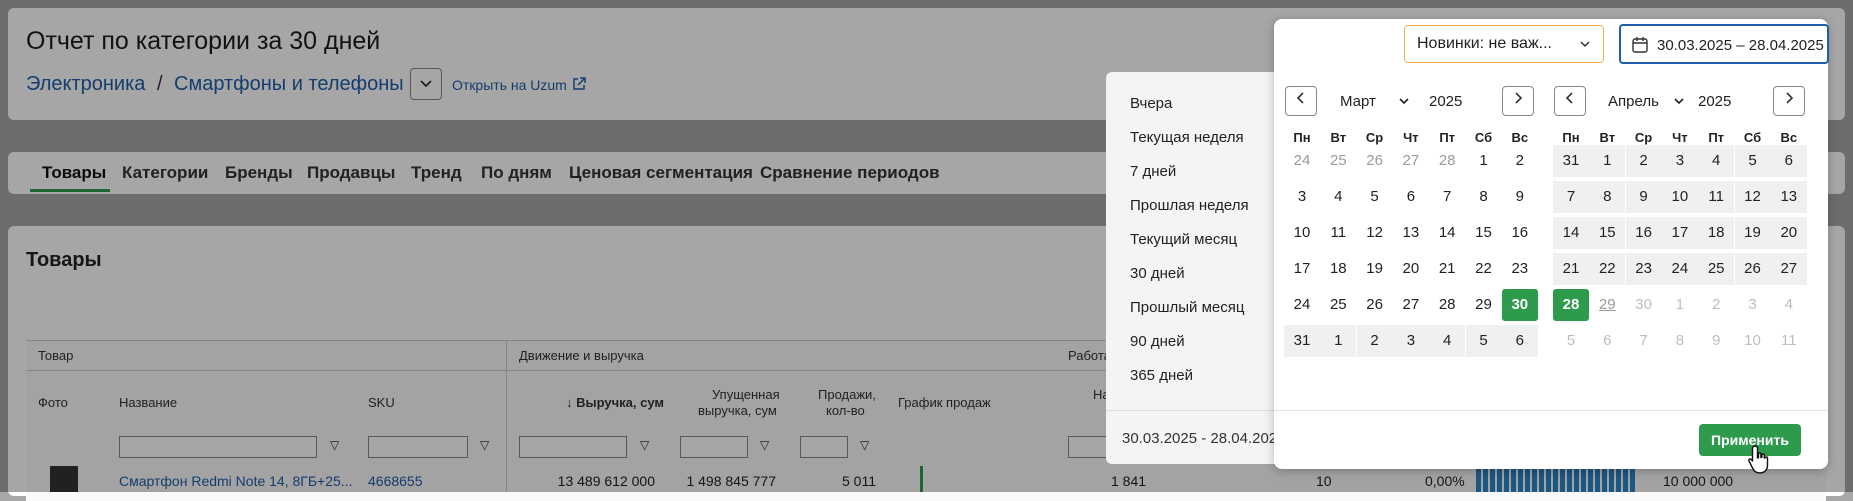 The width and height of the screenshot is (1853, 501). Describe the element at coordinates (1157, 273) in the screenshot. I see `preset-30-days: 30 дней` at that location.